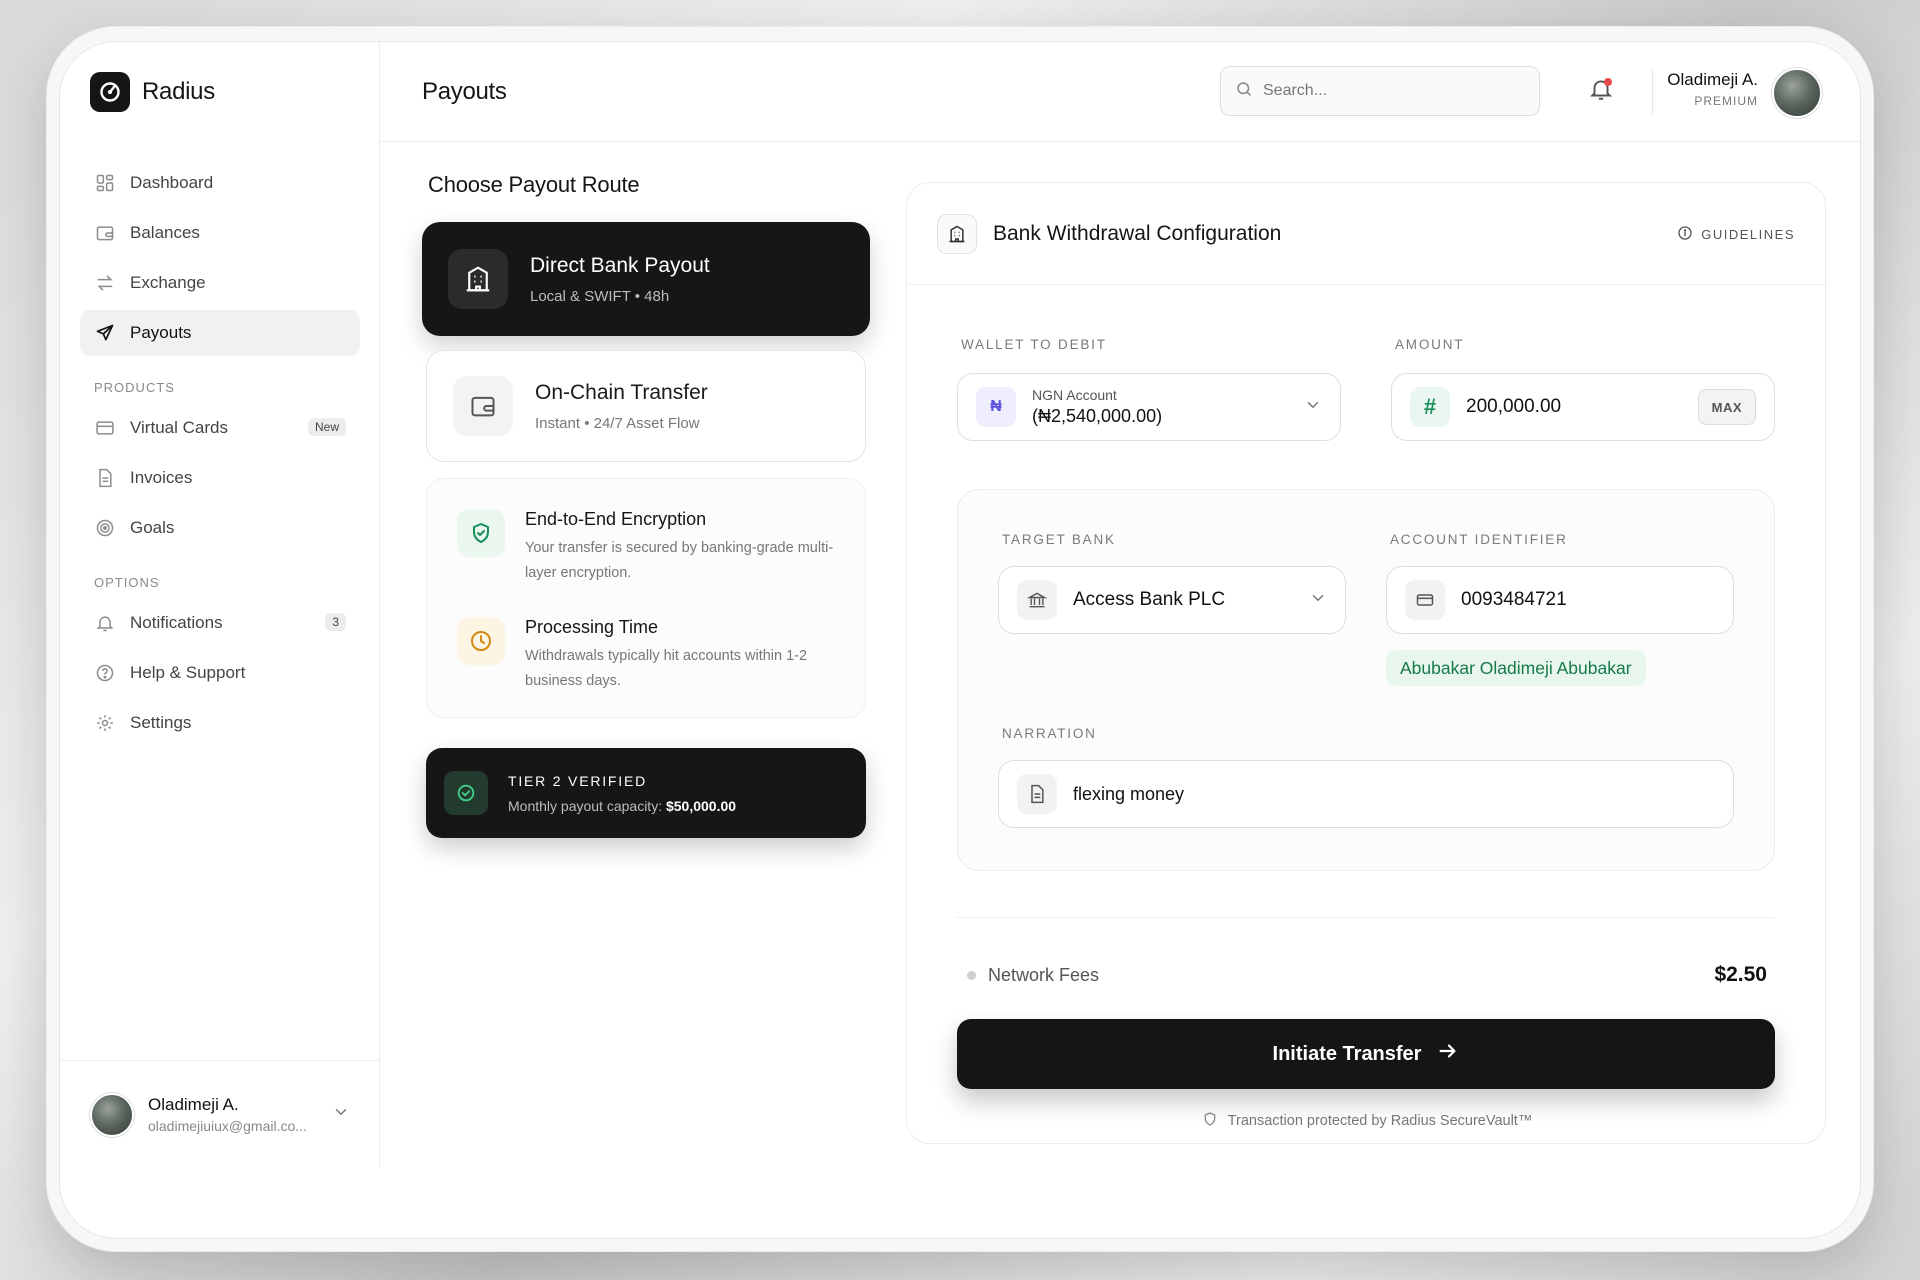 Image resolution: width=1920 pixels, height=1280 pixels. Describe the element at coordinates (152, 527) in the screenshot. I see `sidebar-item-label: Goals` at that location.